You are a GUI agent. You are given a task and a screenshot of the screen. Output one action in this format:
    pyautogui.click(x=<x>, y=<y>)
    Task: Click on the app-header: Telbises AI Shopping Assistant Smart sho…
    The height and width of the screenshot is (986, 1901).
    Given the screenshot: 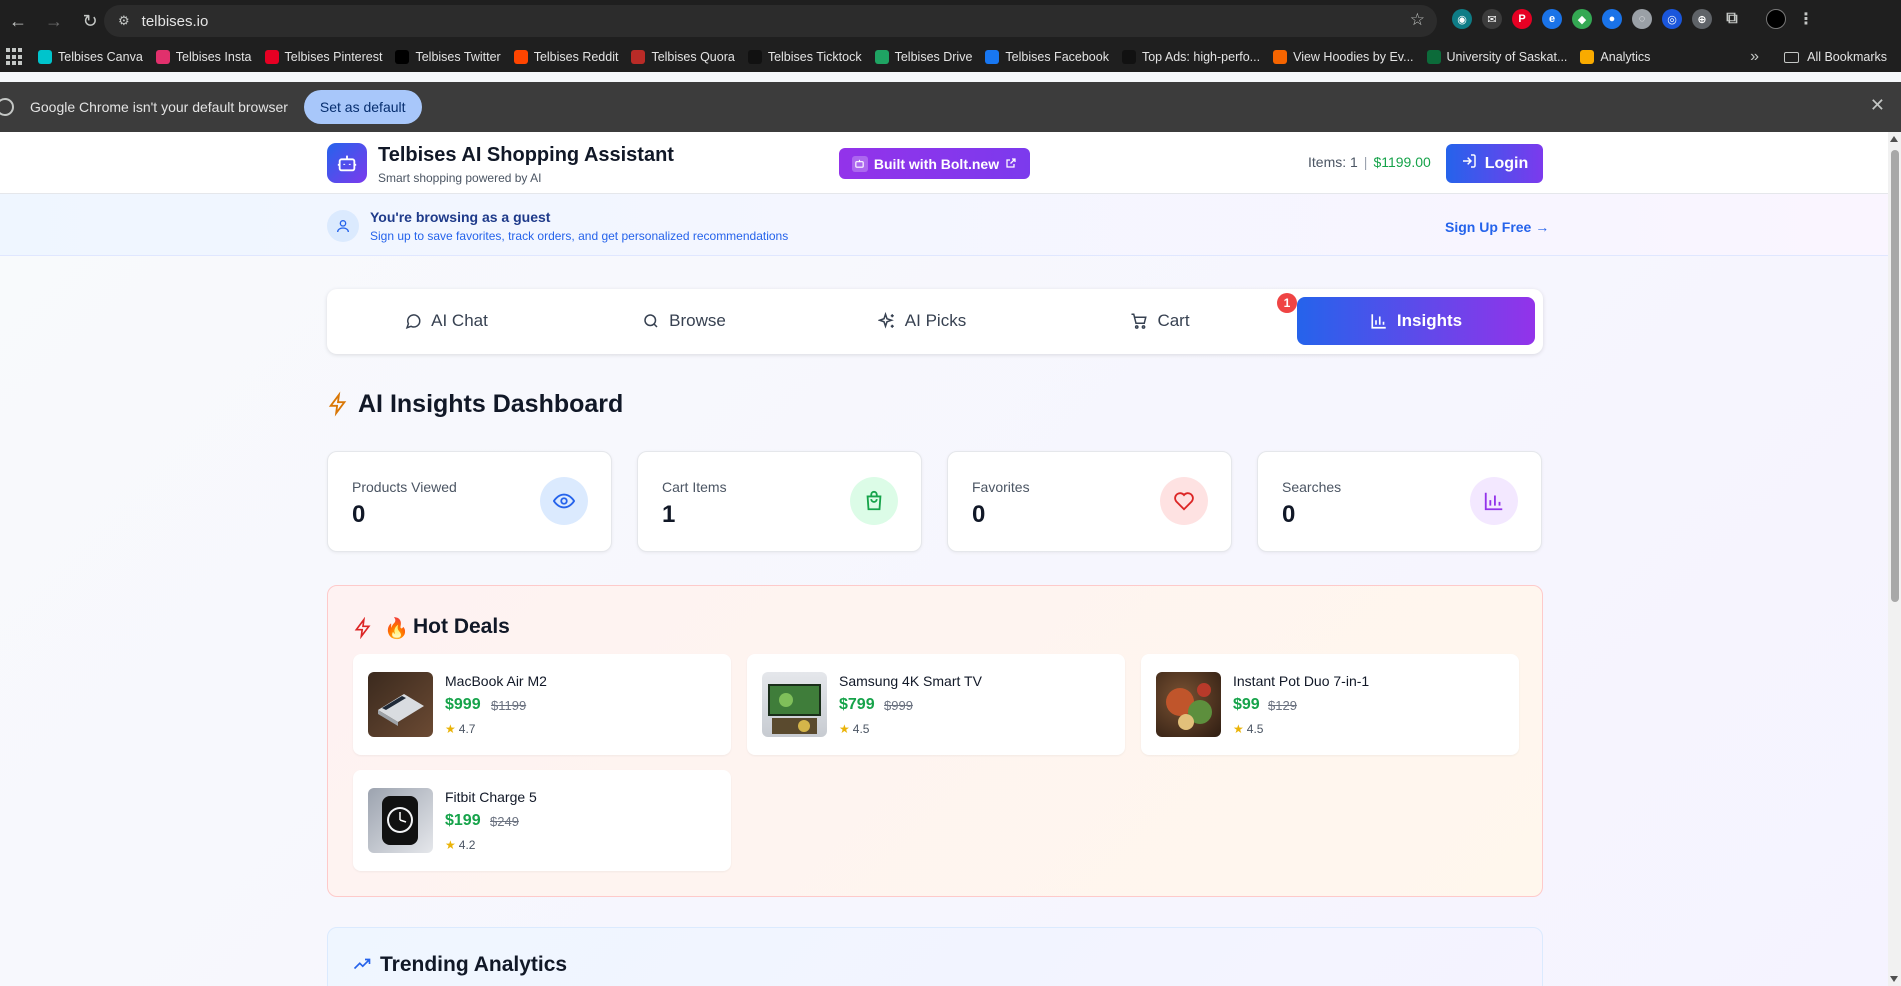 What is the action you would take?
    pyautogui.click(x=944, y=163)
    